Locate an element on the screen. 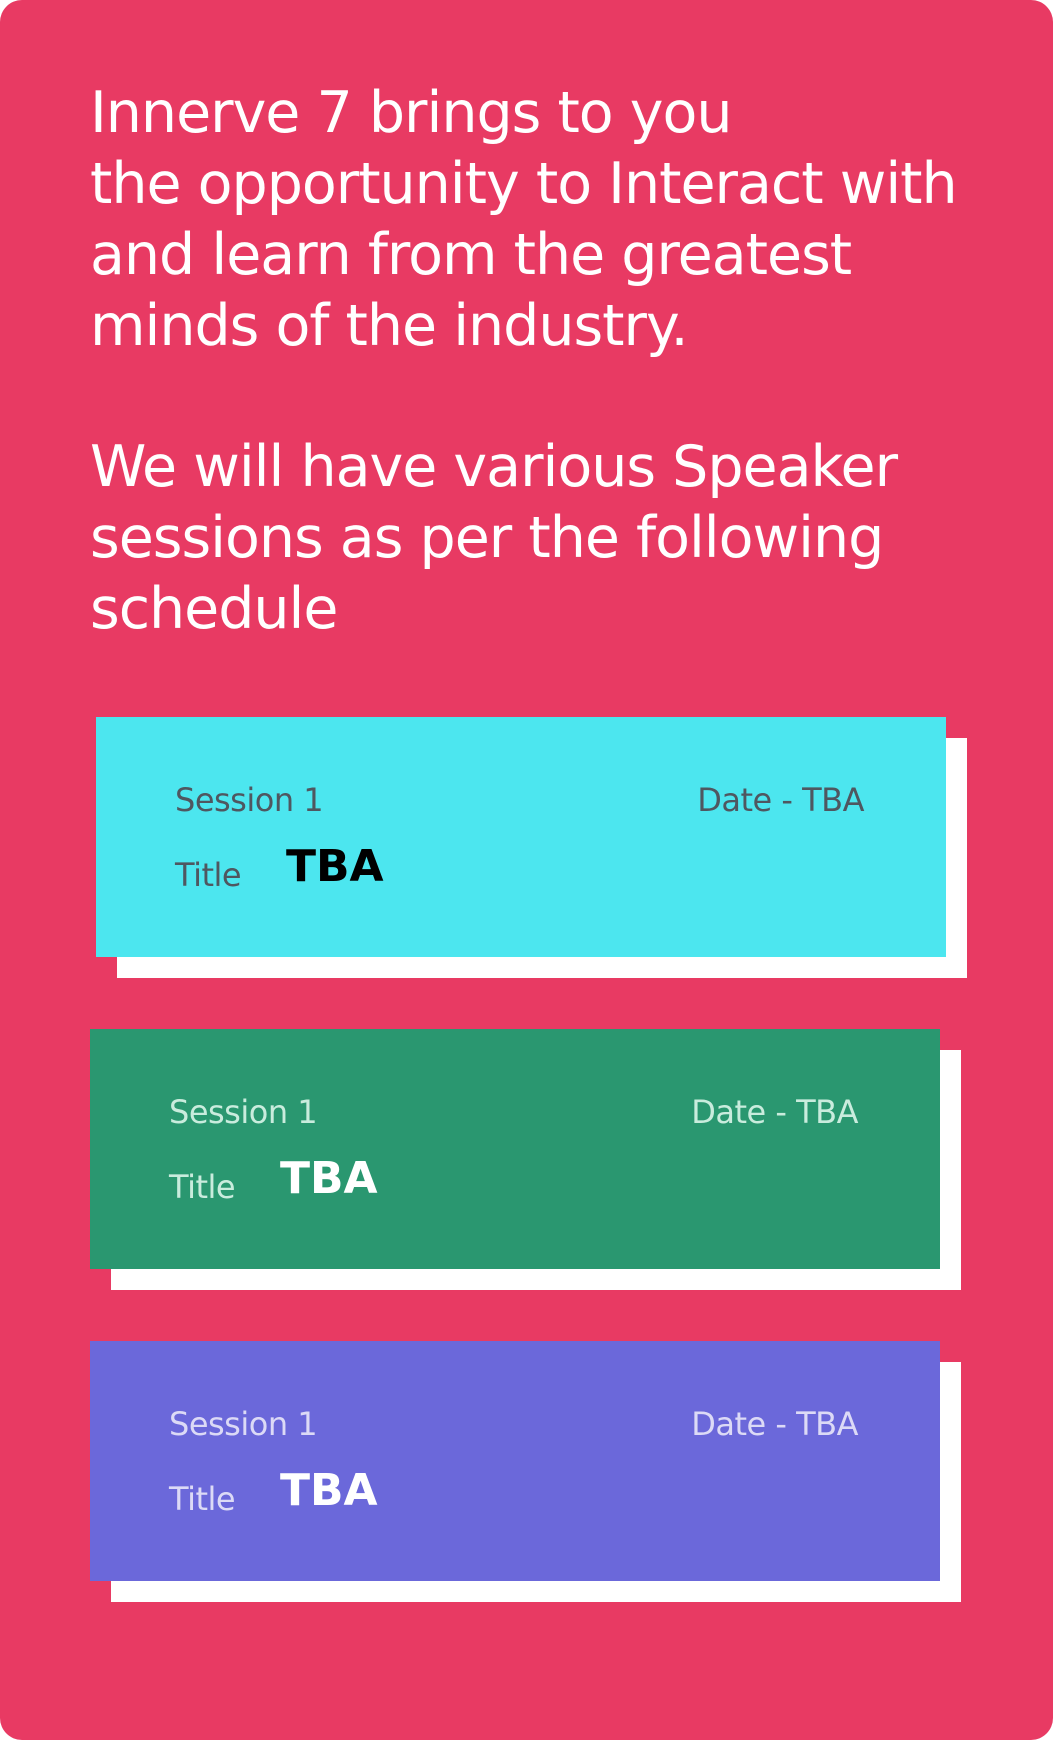 This screenshot has height=1740, width=1053. session-card-2: Session 1 Date - TBA Title TBA is located at coordinates (525, 1159).